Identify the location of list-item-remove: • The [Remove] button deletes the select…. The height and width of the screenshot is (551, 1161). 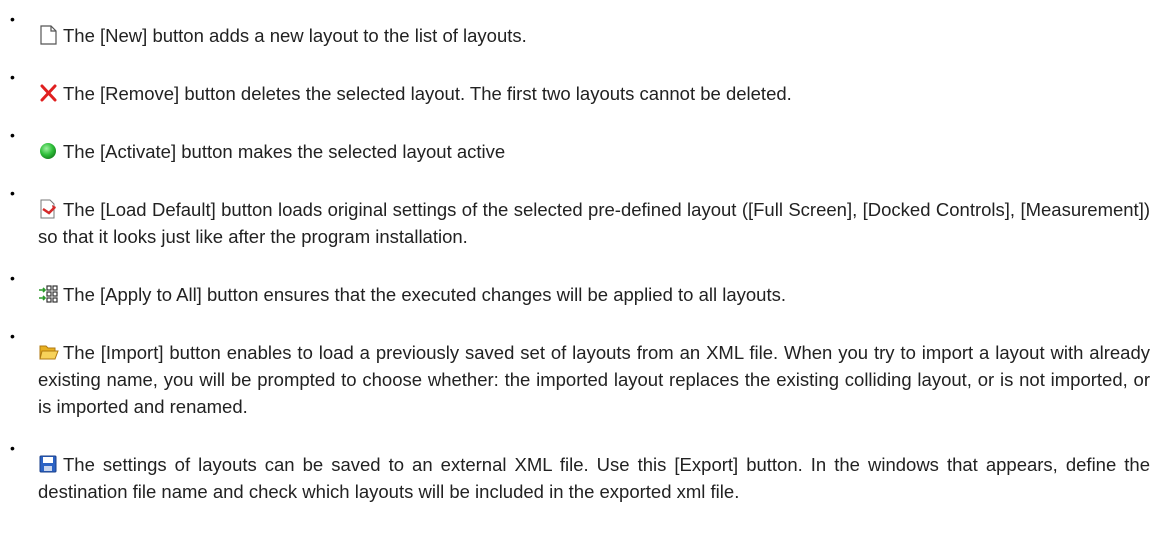
(580, 88).